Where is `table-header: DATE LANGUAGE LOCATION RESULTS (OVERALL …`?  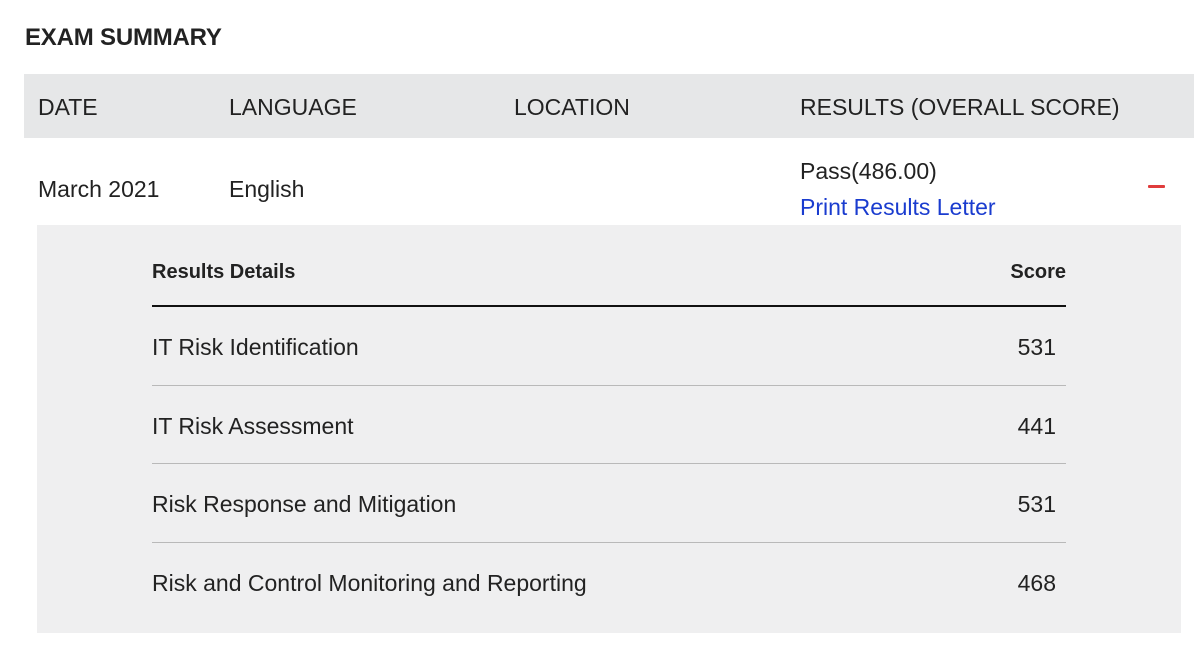 table-header: DATE LANGUAGE LOCATION RESULTS (OVERALL … is located at coordinates (609, 106).